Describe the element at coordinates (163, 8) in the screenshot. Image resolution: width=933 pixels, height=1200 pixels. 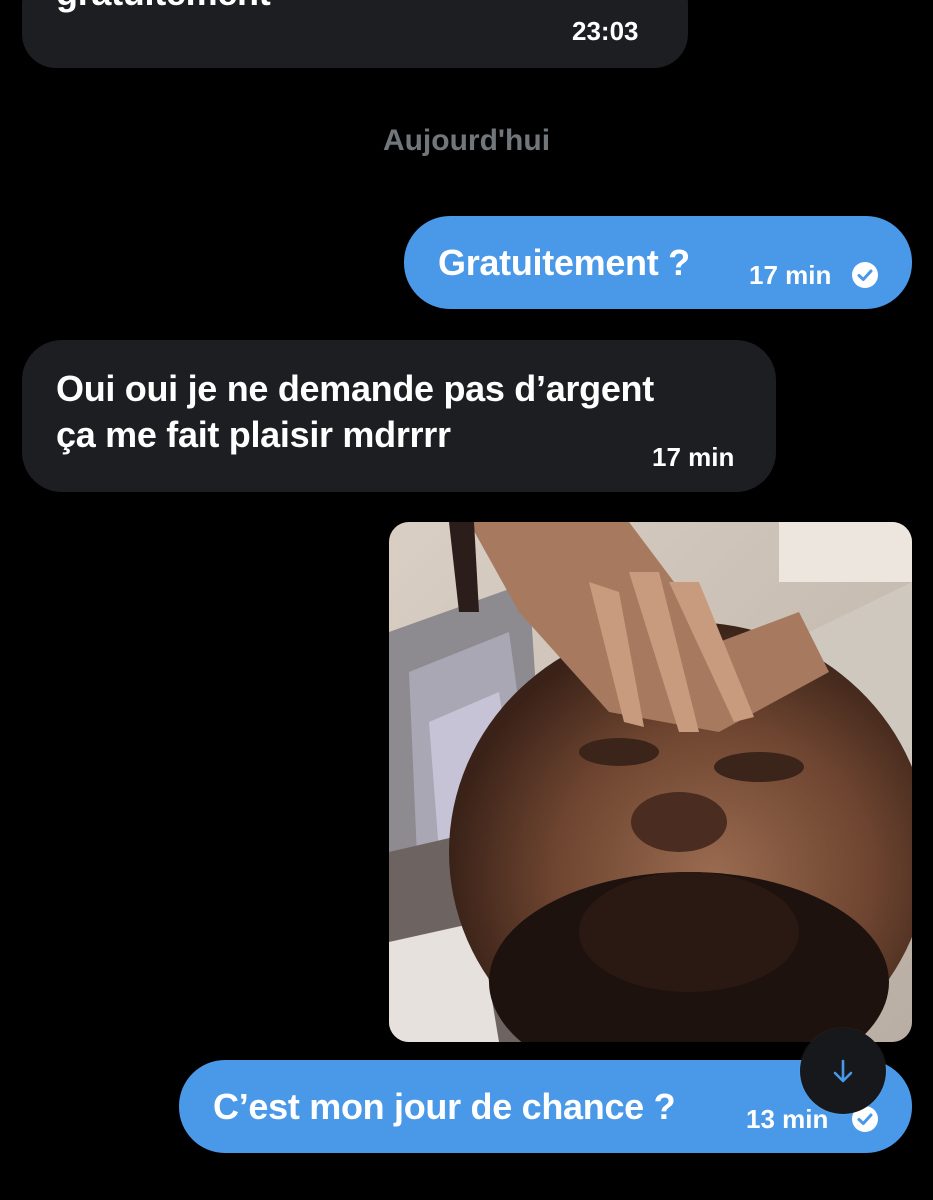
I see `message-text: gratuitement` at that location.